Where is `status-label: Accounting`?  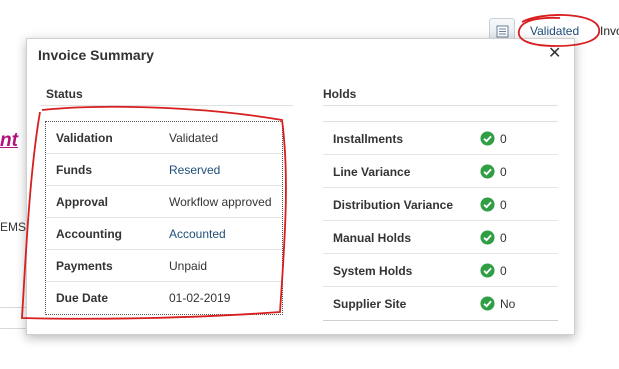
status-label: Accounting is located at coordinates (89, 234).